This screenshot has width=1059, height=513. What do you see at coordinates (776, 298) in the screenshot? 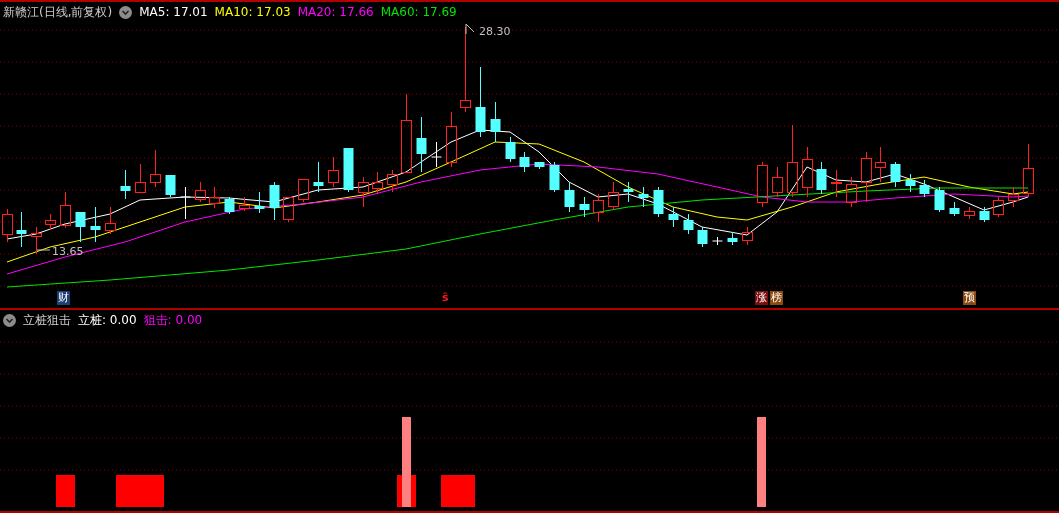
I see `event-marker: 榜` at bounding box center [776, 298].